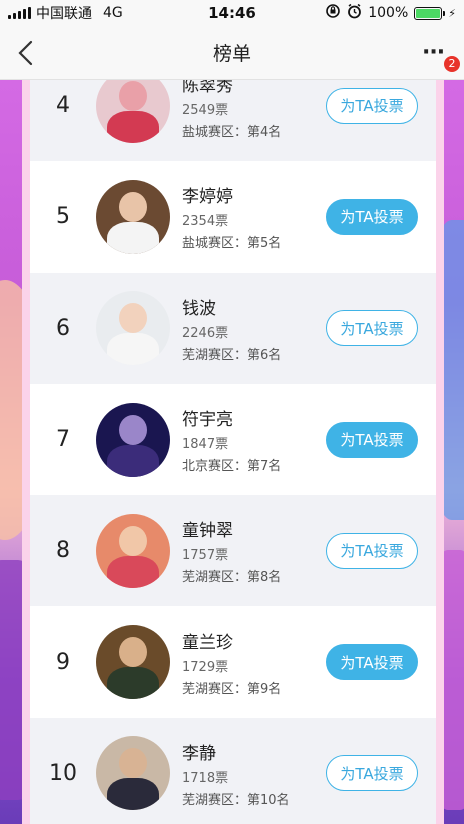  What do you see at coordinates (205, 778) in the screenshot?
I see `vote-count: 1718票` at bounding box center [205, 778].